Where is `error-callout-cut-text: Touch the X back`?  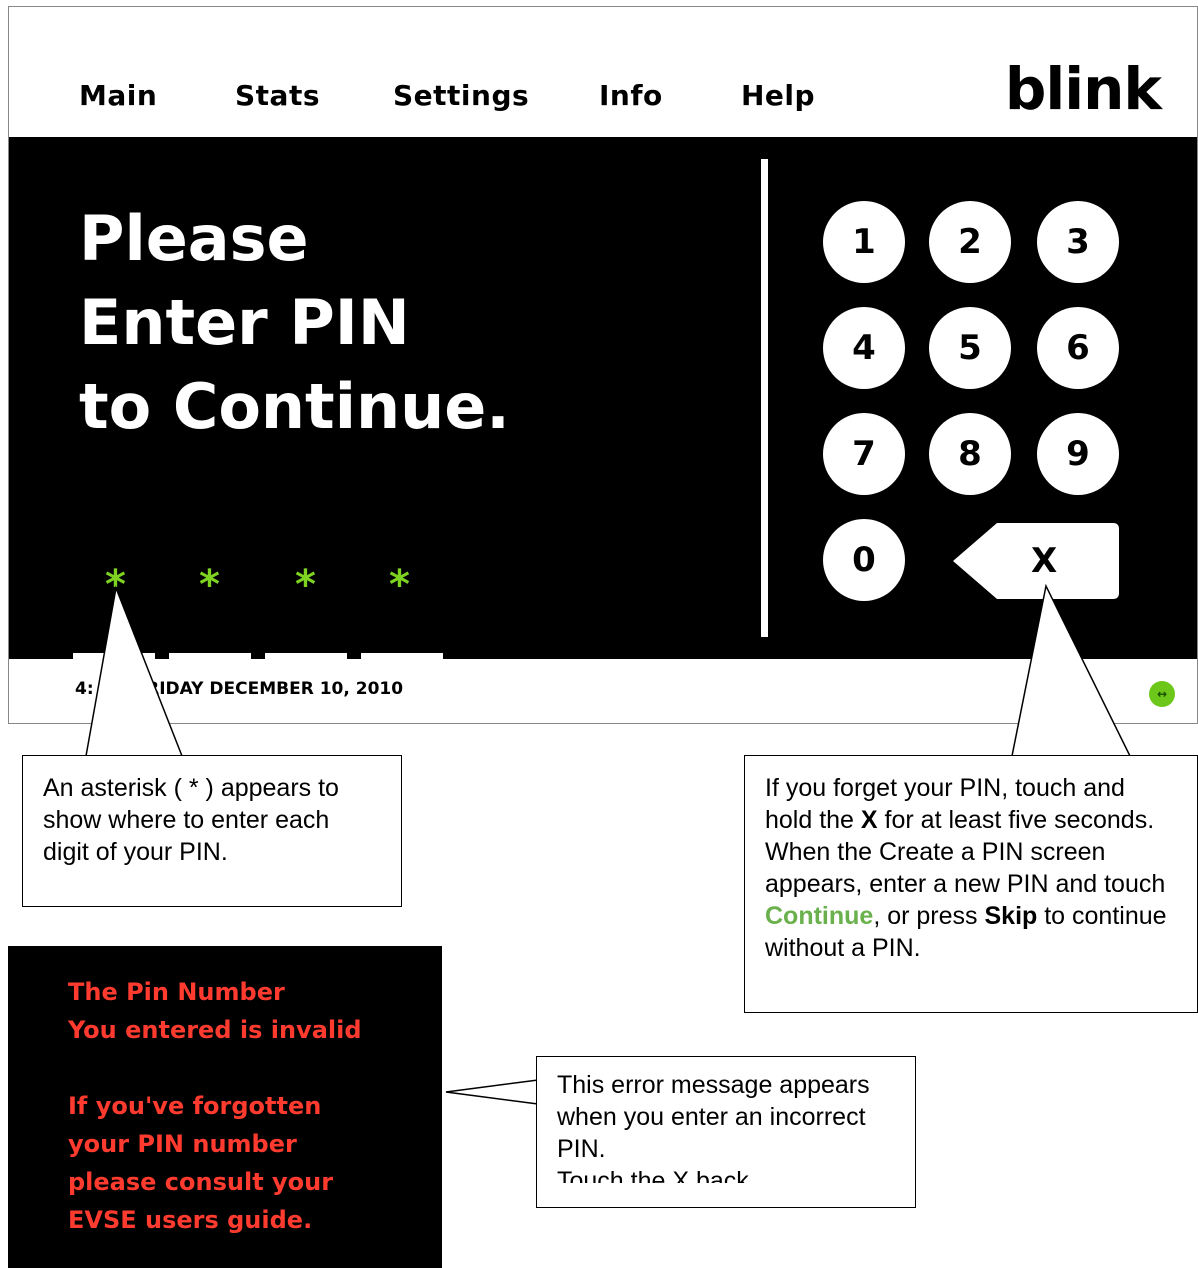 error-callout-cut-text: Touch the X back is located at coordinates (726, 1174).